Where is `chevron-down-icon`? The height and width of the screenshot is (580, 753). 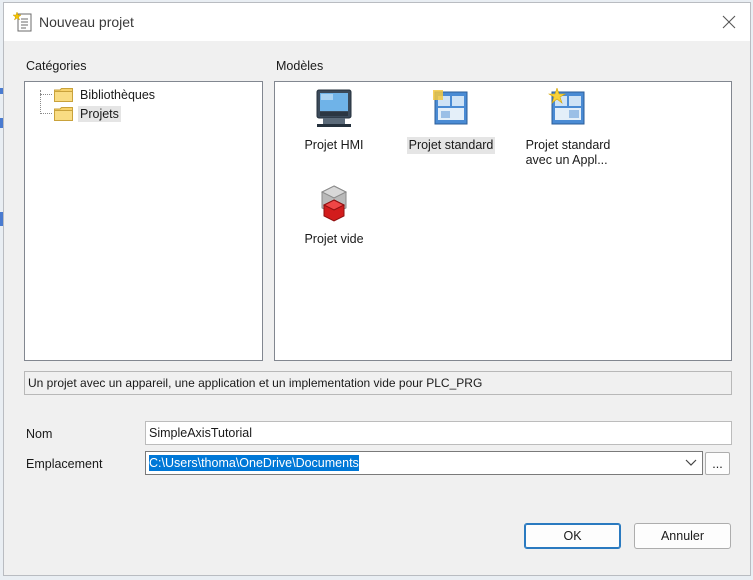
chevron-down-icon is located at coordinates (691, 463).